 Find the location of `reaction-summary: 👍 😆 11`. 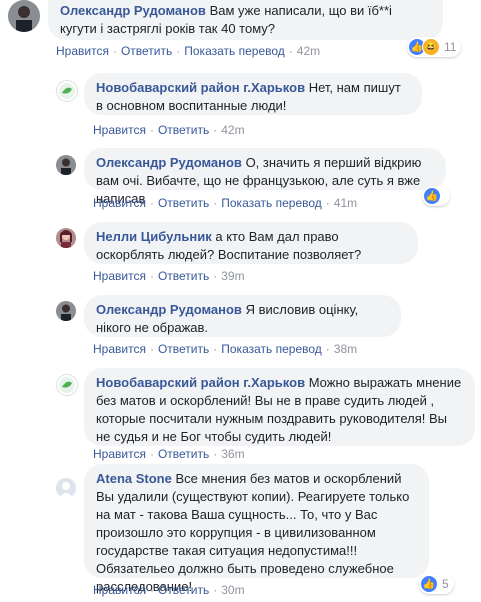

reaction-summary: 👍 😆 11 is located at coordinates (434, 47).